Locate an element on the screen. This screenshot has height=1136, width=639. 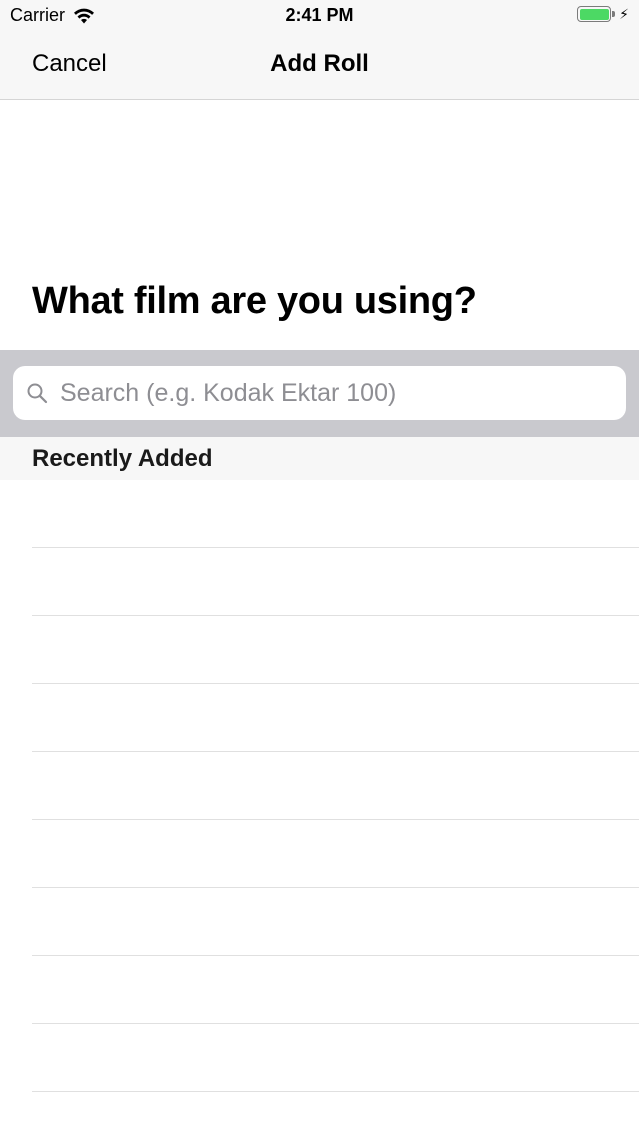
page-heading: What film are you using? is located at coordinates (254, 301).